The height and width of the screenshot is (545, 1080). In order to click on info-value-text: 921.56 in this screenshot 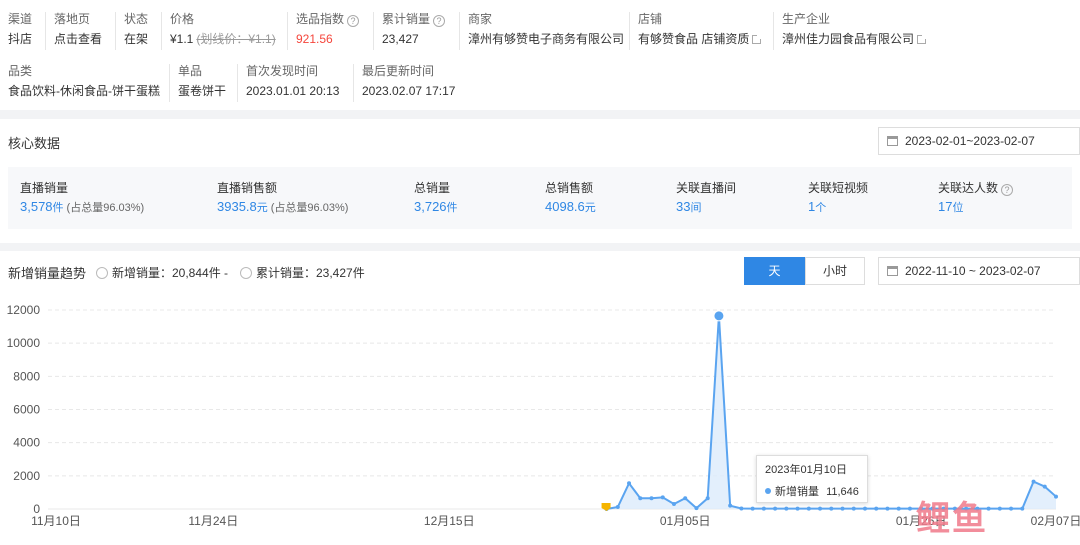, I will do `click(314, 39)`.